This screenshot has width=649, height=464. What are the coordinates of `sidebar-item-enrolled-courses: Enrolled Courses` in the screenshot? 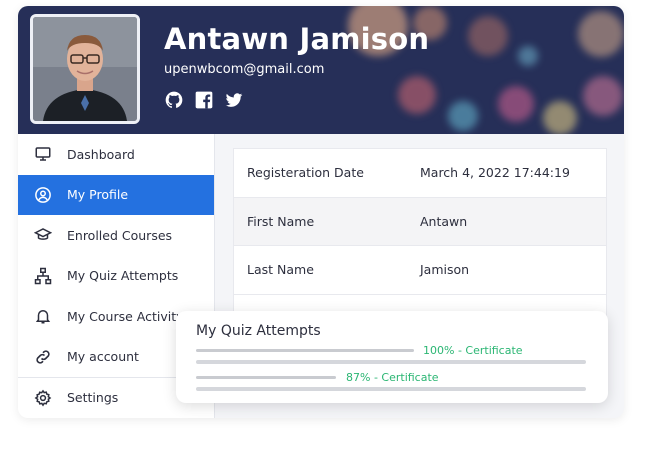 It's located at (116, 235).